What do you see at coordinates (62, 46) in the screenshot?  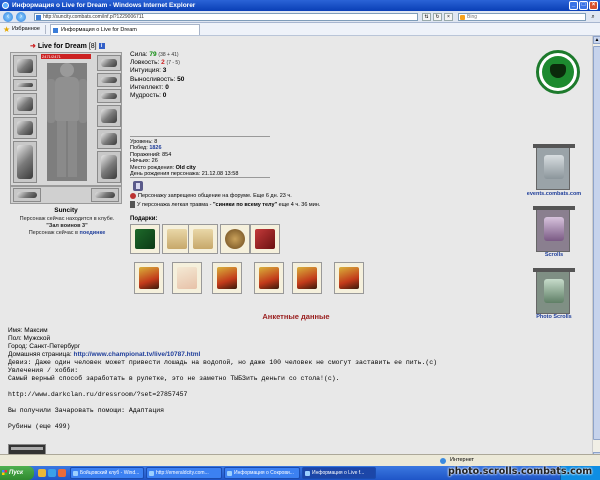 I see `character-name: Live for Dream` at bounding box center [62, 46].